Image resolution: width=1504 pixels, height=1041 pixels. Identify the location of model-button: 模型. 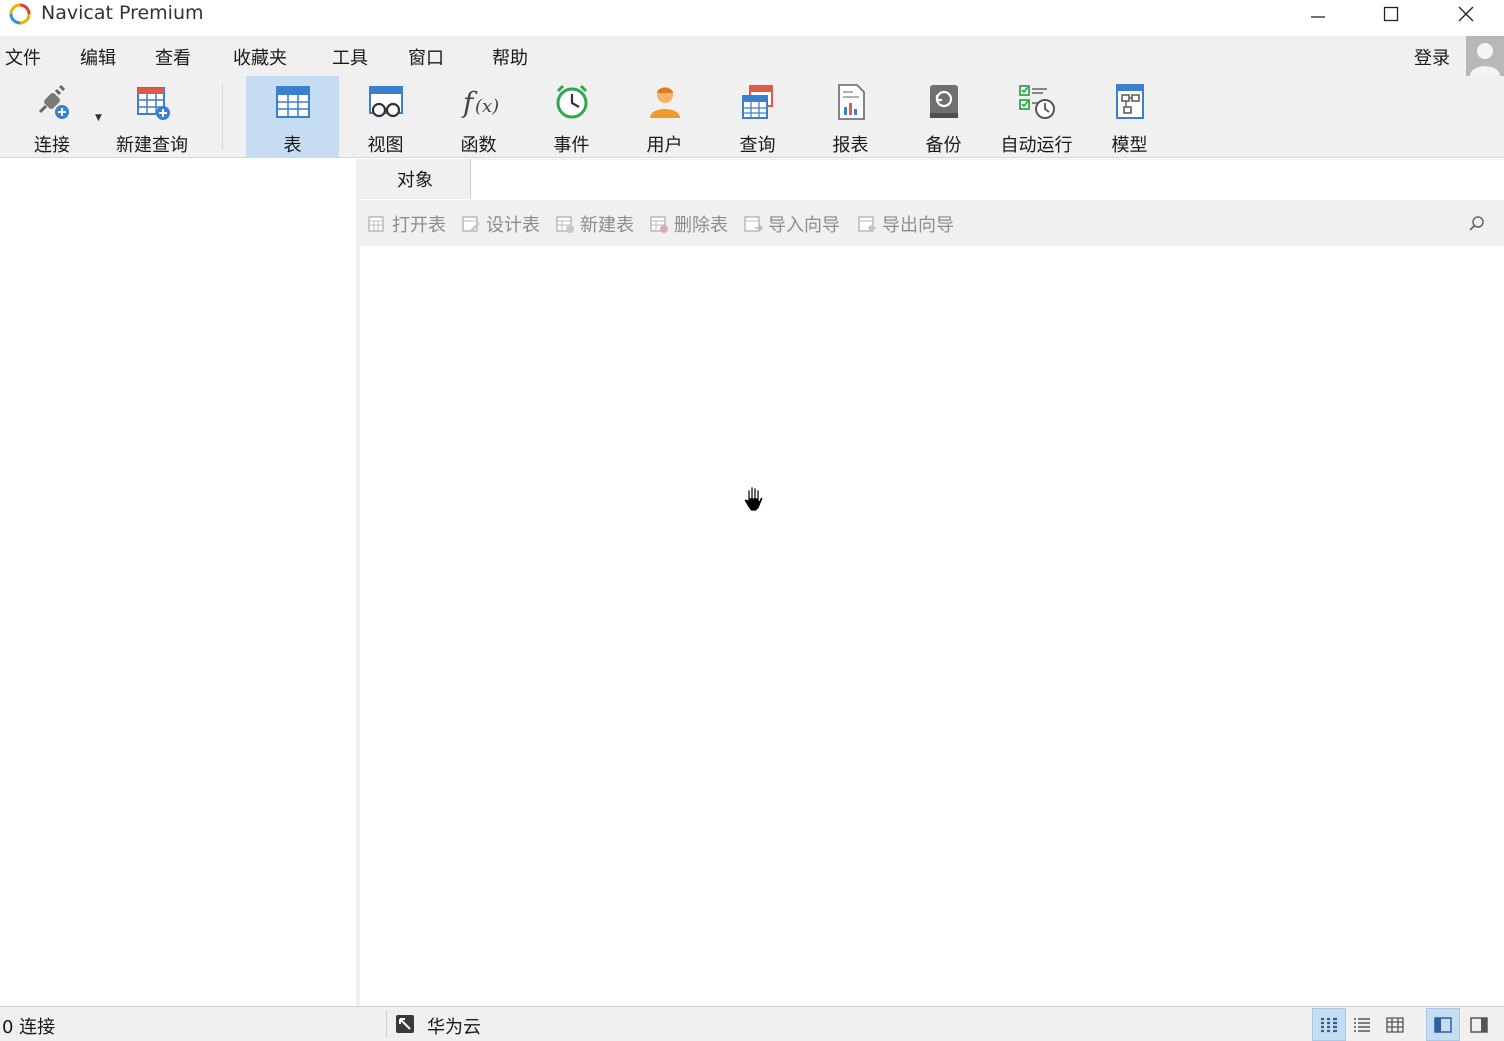
(1129, 116).